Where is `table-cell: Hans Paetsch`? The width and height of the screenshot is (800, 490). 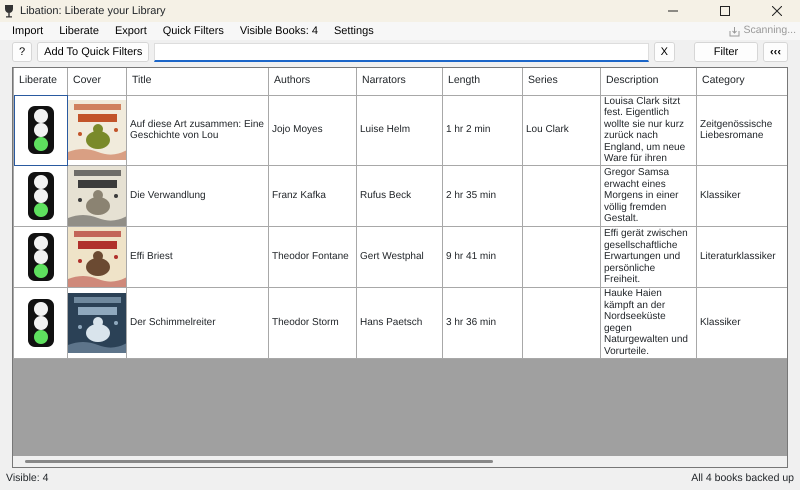 table-cell: Hans Paetsch is located at coordinates (391, 322).